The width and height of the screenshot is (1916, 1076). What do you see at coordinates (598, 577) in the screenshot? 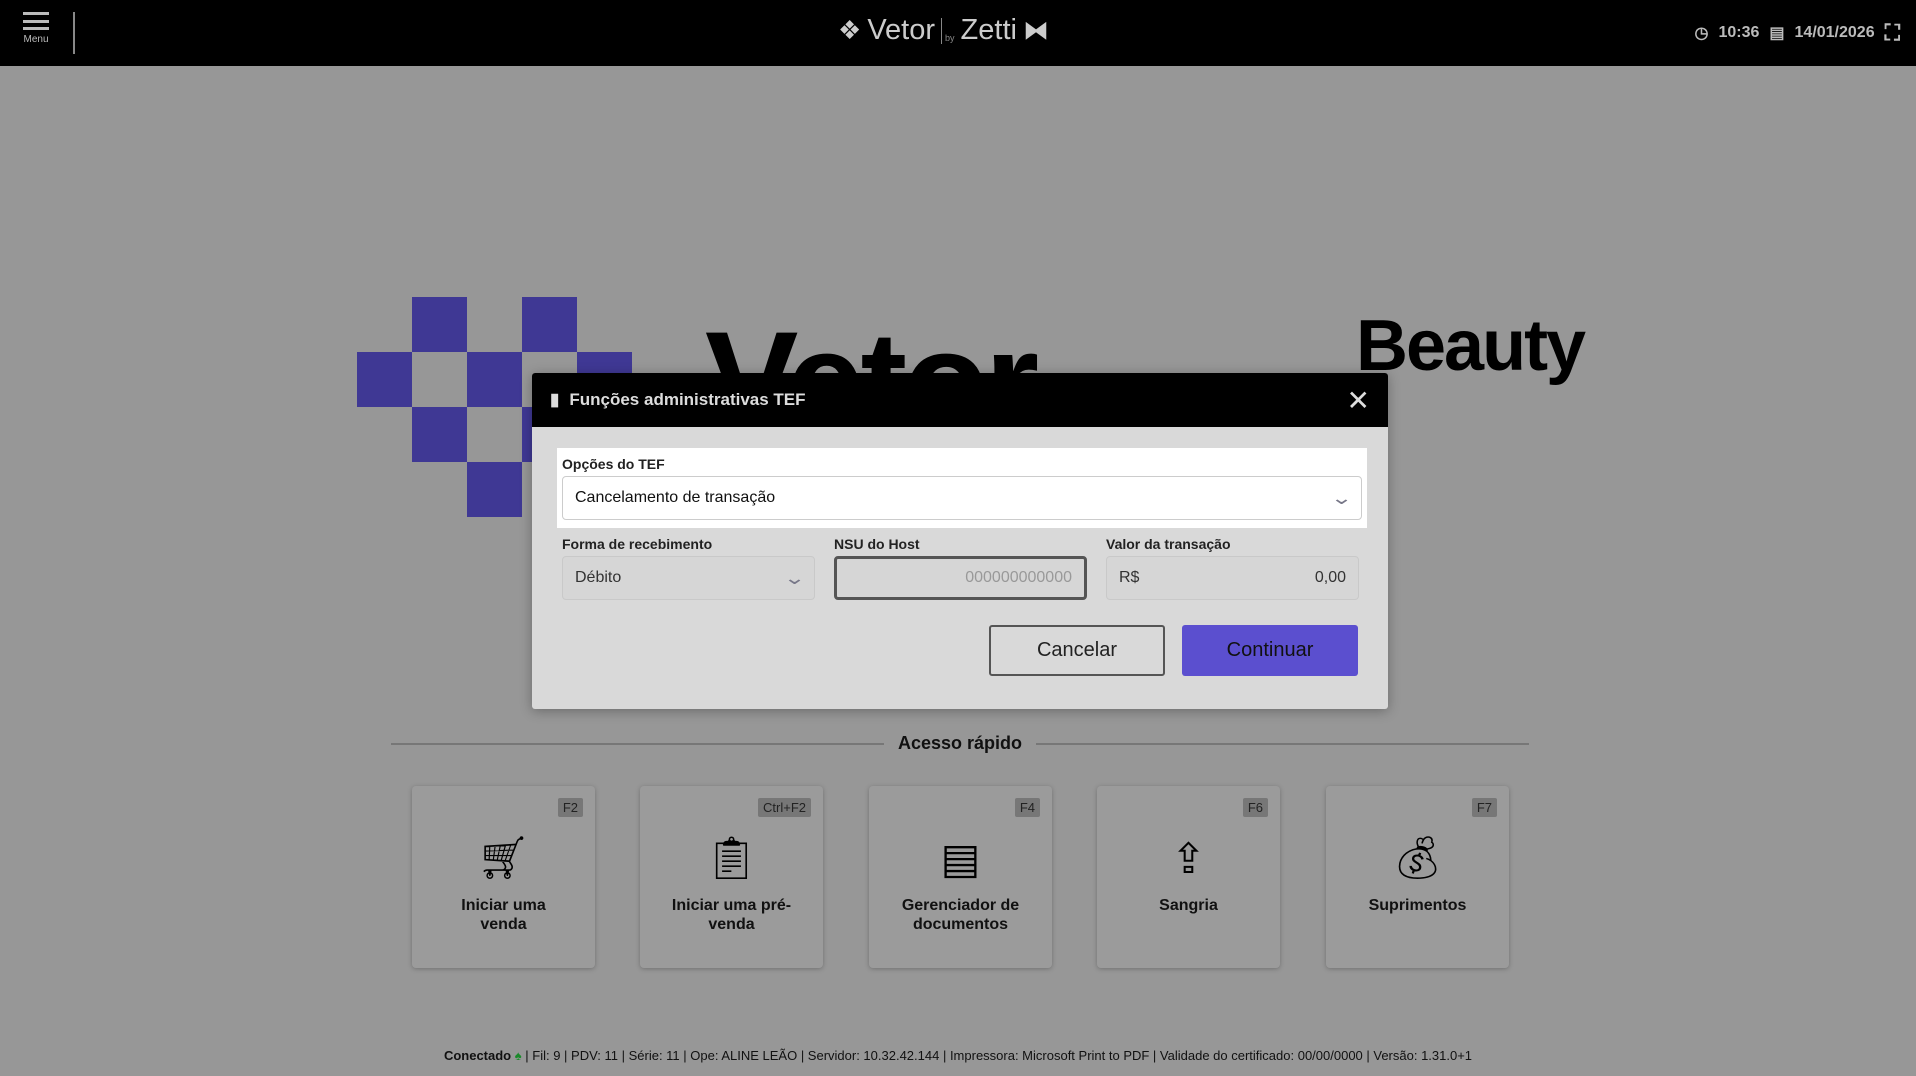
I see `payment-value: Débito` at bounding box center [598, 577].